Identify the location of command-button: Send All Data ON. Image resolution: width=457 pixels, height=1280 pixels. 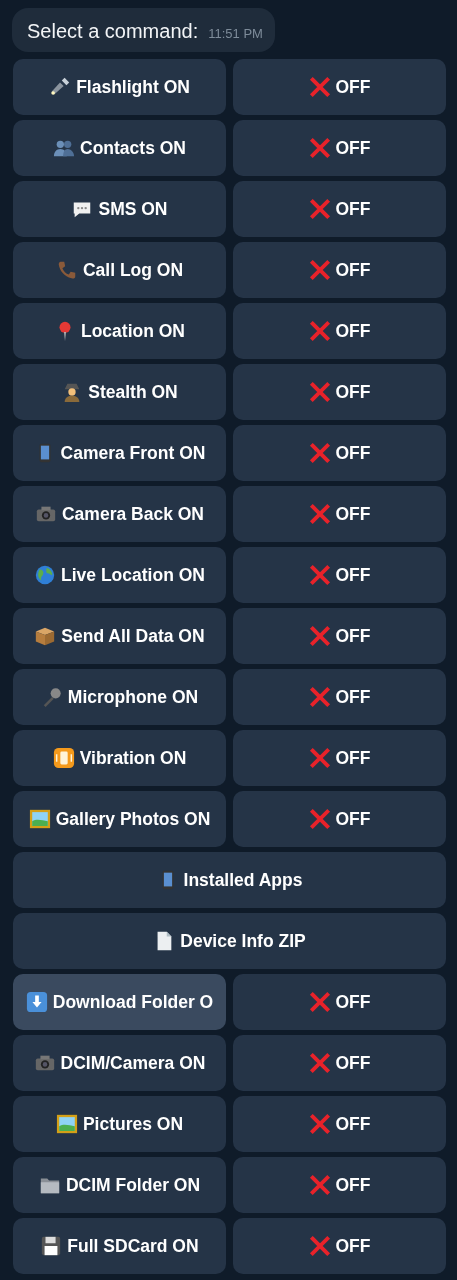
(119, 636).